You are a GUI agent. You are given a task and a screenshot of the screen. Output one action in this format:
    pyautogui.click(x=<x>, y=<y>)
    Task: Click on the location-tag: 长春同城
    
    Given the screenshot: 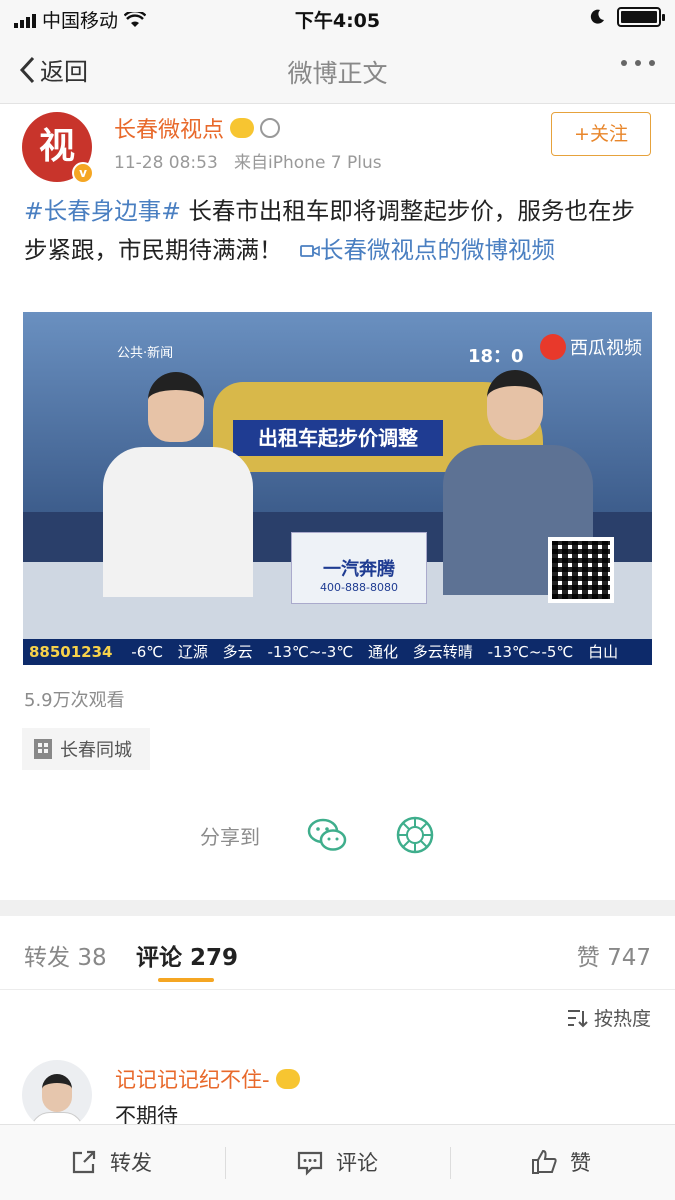 What is the action you would take?
    pyautogui.click(x=86, y=749)
    